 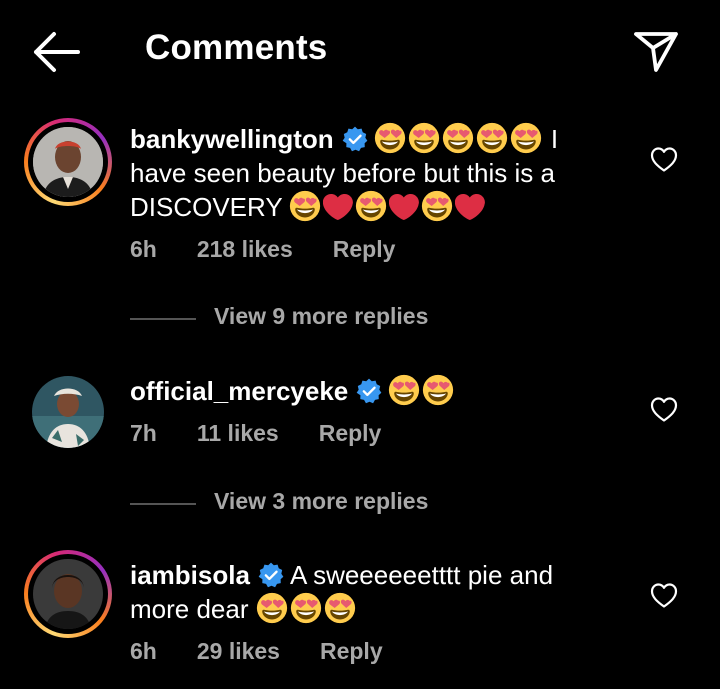 I want to click on share-button, so click(x=656, y=51).